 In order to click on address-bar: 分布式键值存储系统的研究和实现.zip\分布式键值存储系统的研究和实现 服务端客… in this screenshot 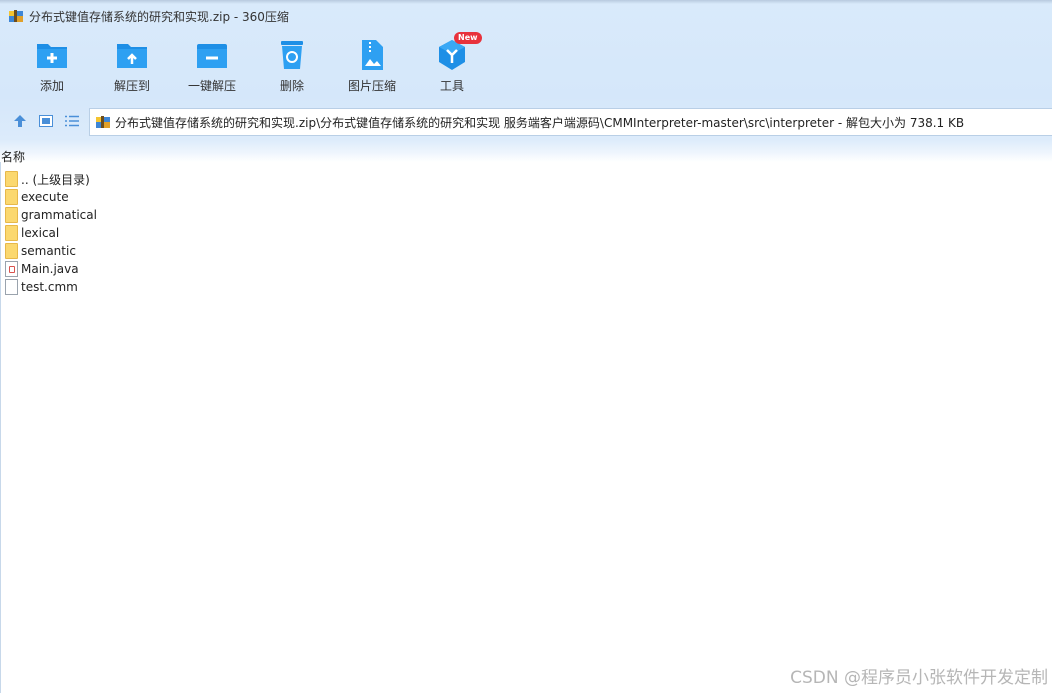, I will do `click(570, 122)`.